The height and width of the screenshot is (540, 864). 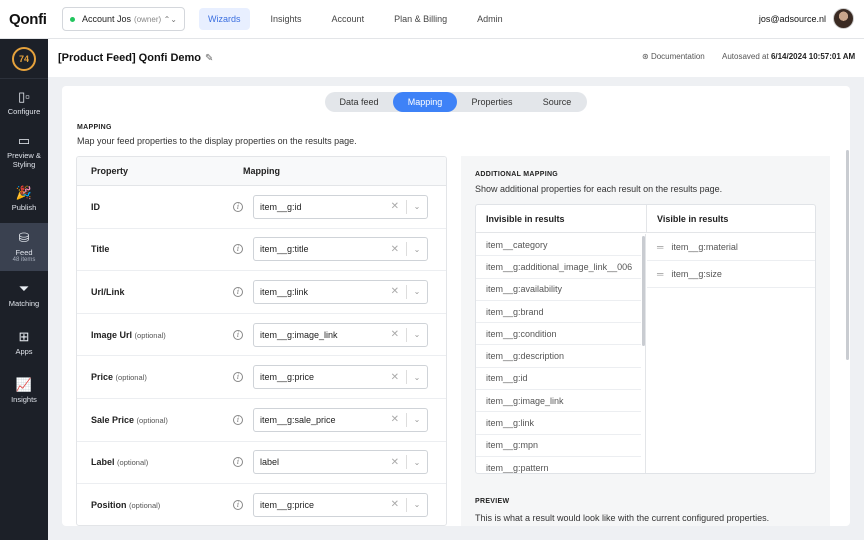 What do you see at coordinates (348, 19) in the screenshot?
I see `nav-account: Account` at bounding box center [348, 19].